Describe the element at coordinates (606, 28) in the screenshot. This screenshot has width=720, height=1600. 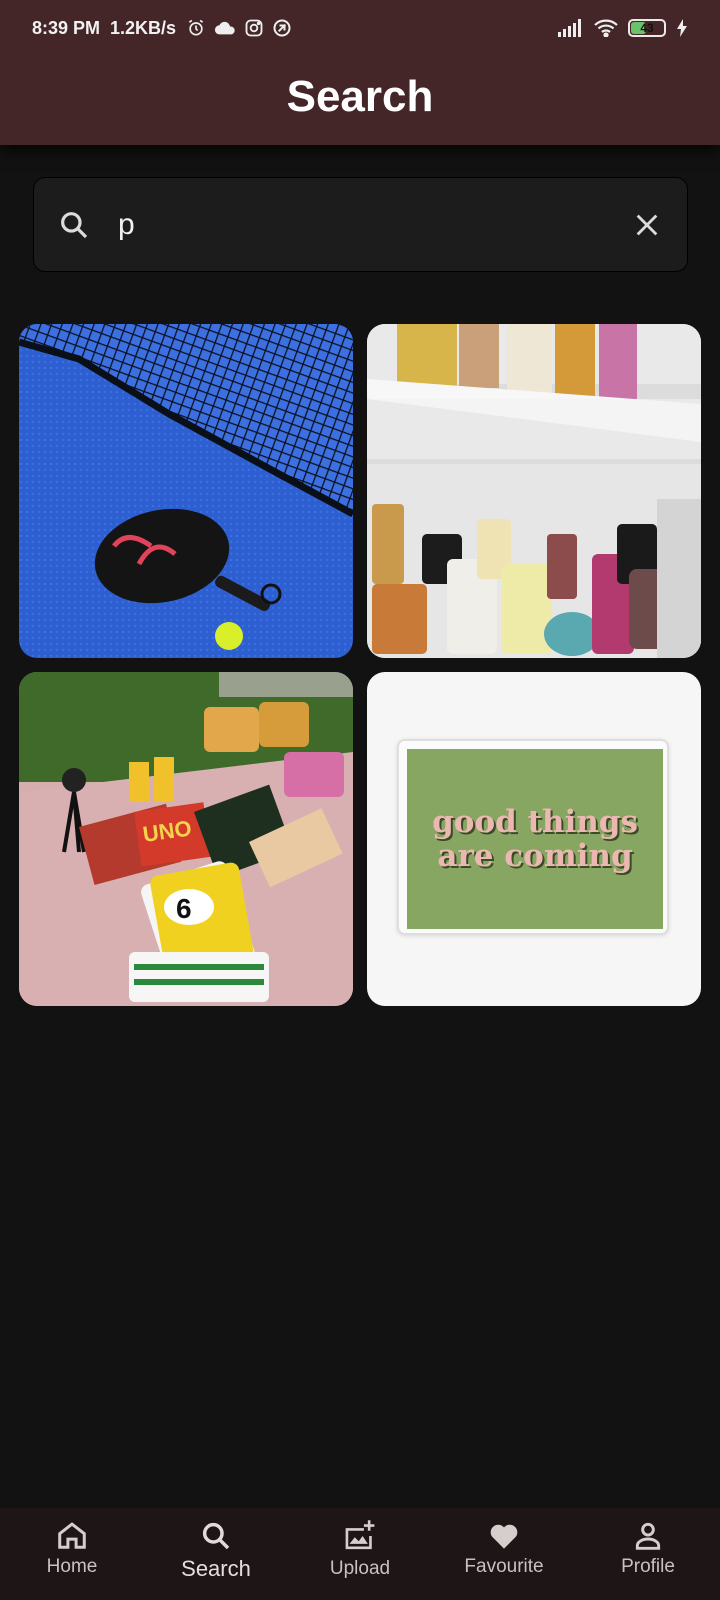
I see `wifi-icon` at that location.